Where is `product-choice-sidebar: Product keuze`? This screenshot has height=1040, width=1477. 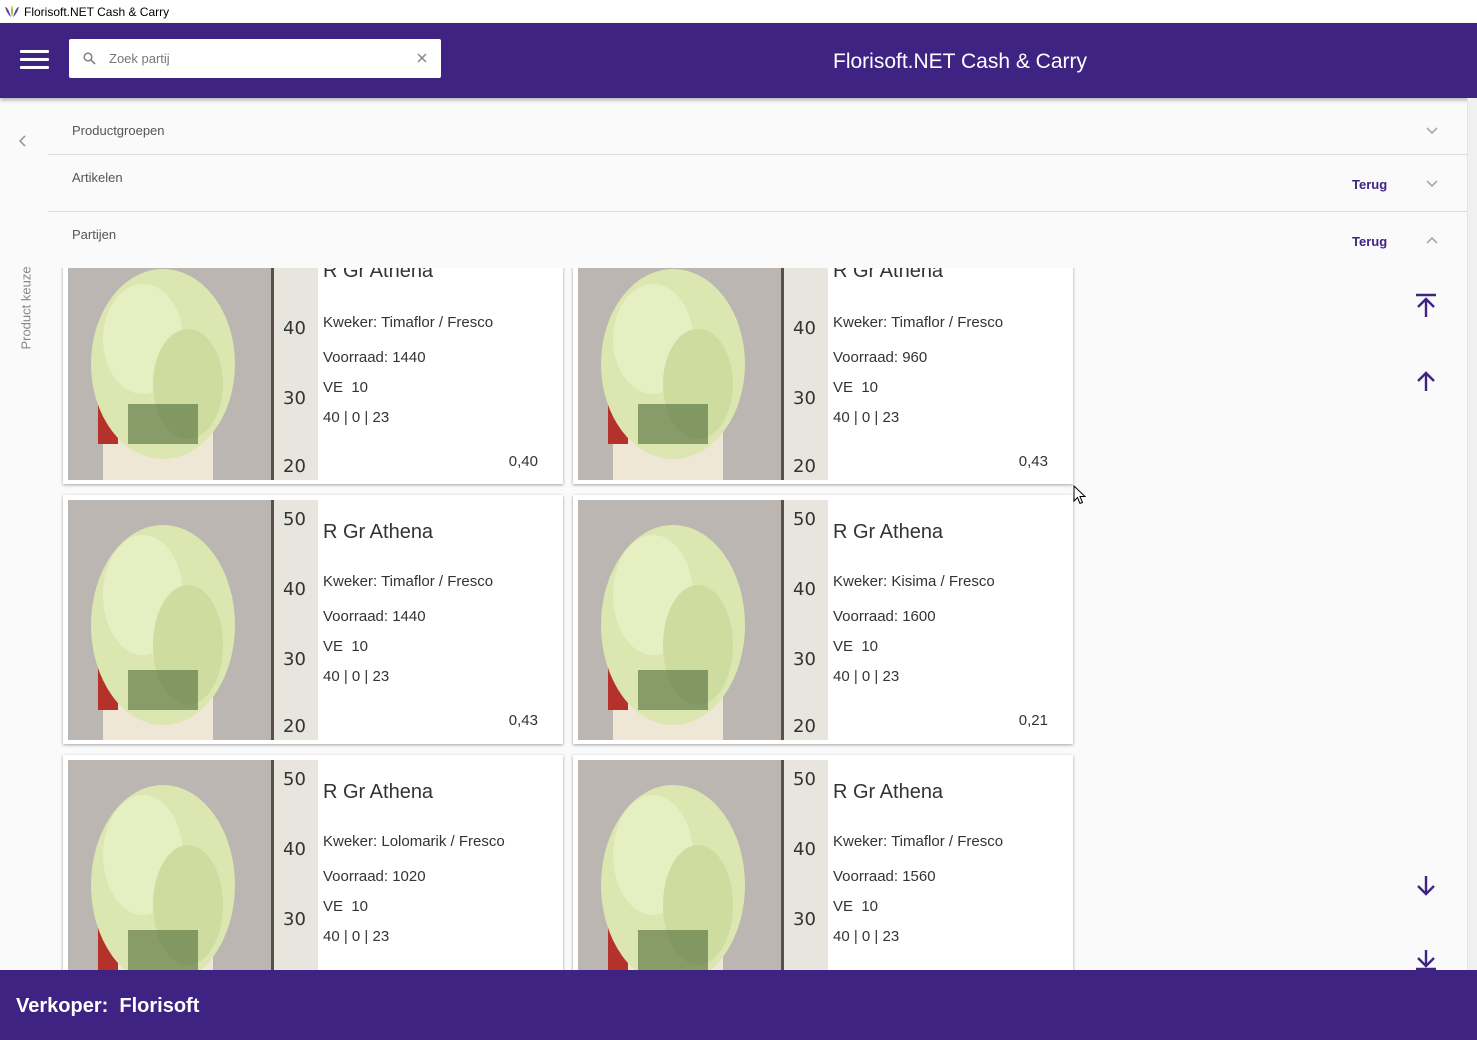
product-choice-sidebar: Product keuze is located at coordinates (24, 534).